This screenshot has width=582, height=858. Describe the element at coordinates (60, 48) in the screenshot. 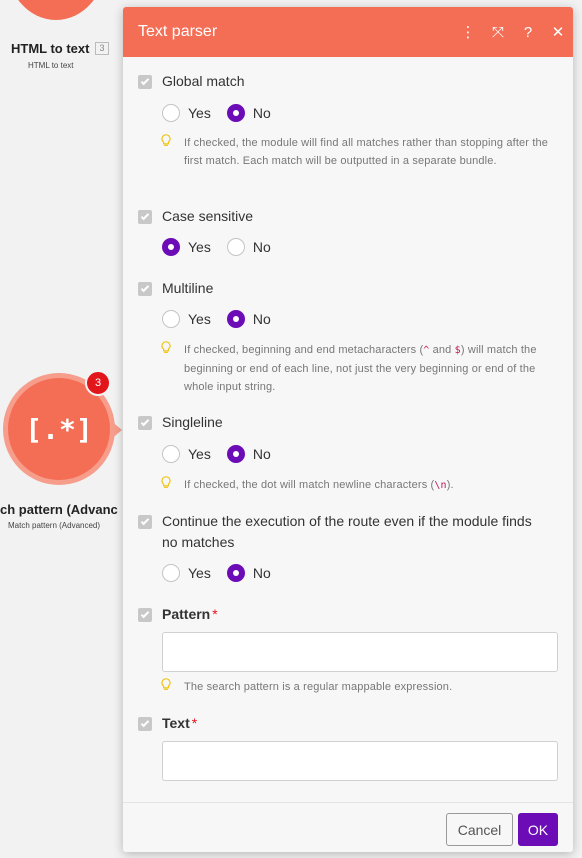

I see `html-to-text-module-title: HTML to text 3` at that location.